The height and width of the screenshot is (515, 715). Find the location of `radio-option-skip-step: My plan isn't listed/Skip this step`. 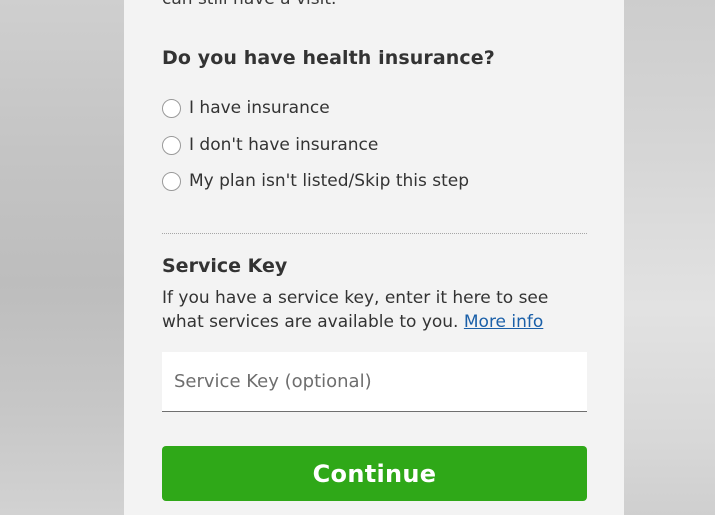

radio-option-skip-step: My plan isn't listed/Skip this step is located at coordinates (315, 181).